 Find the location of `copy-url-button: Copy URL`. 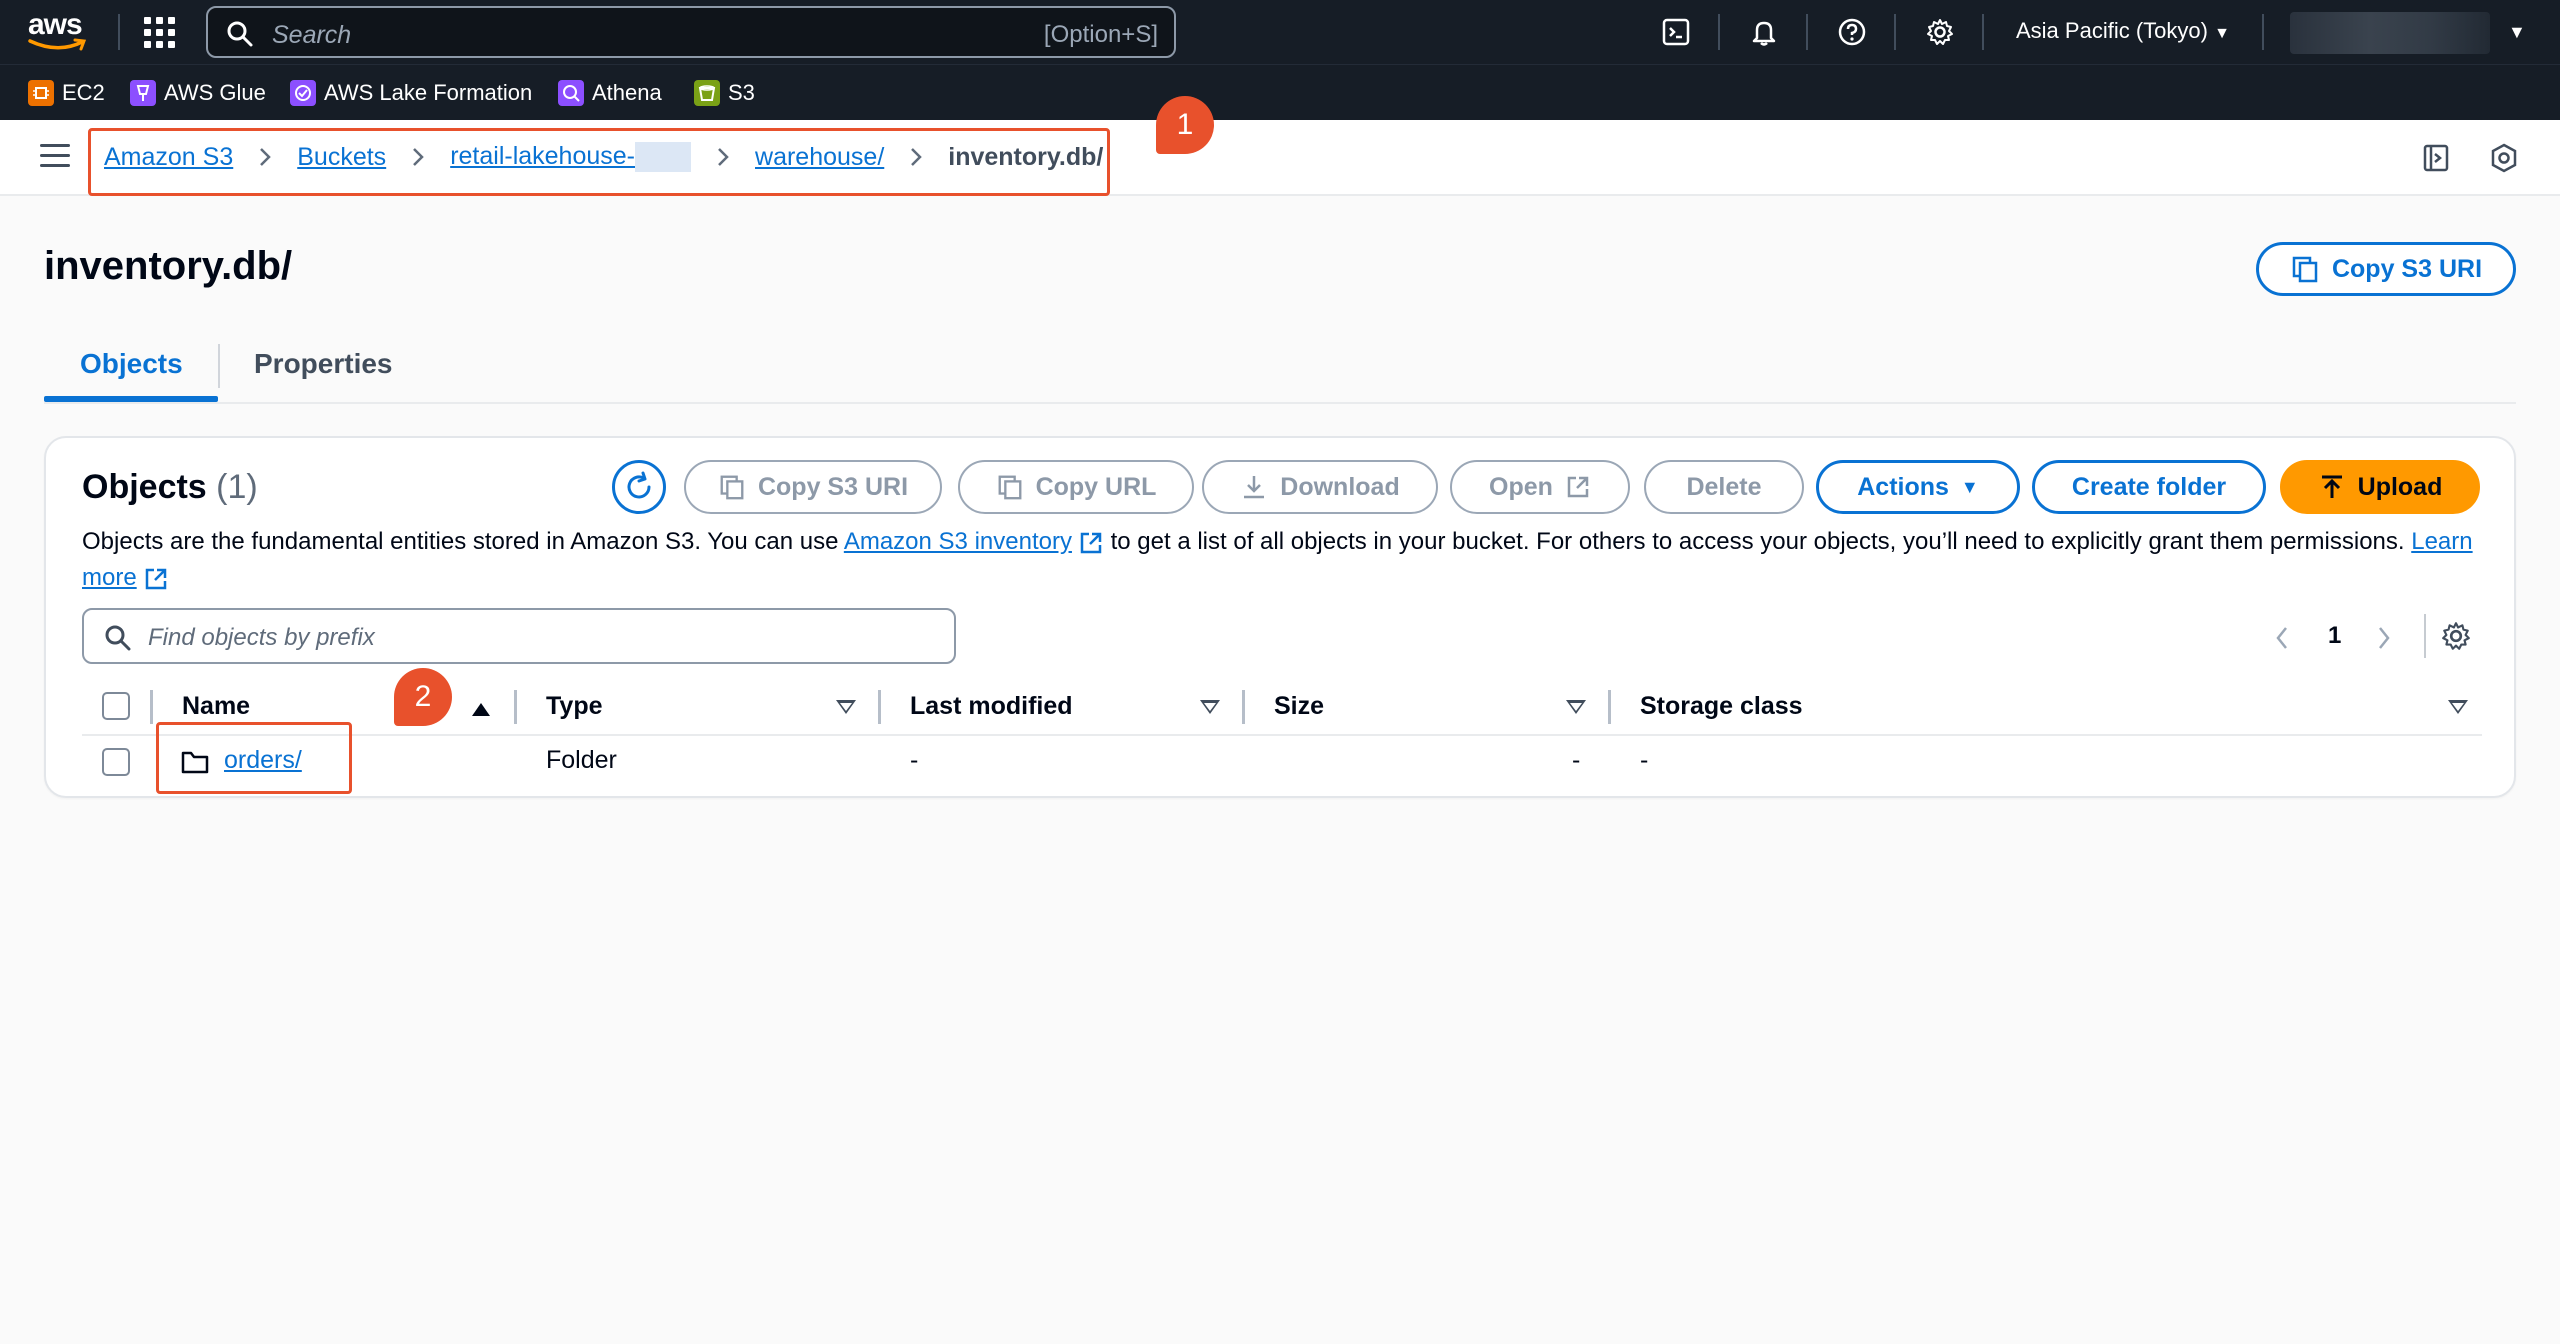

copy-url-button: Copy URL is located at coordinates (1076, 487).